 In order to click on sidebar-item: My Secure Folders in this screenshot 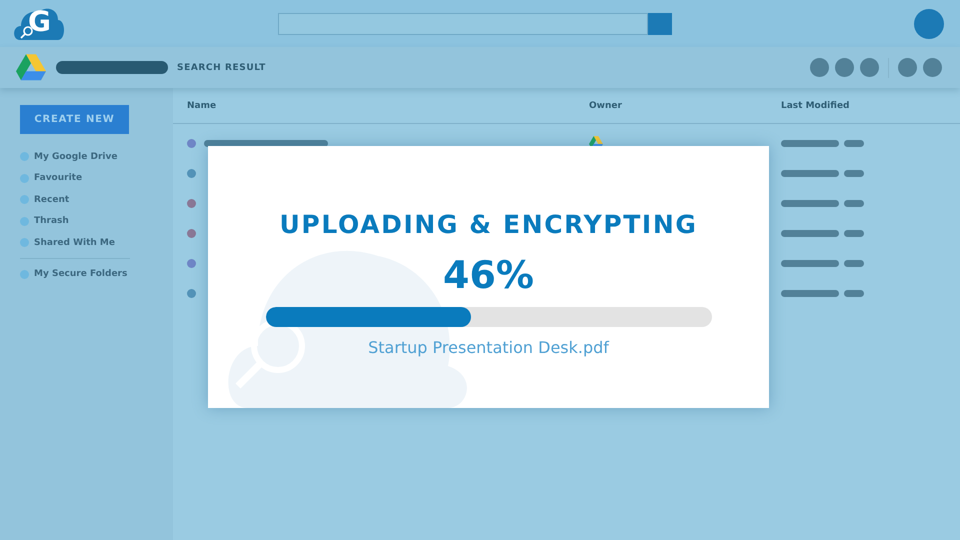, I will do `click(81, 274)`.